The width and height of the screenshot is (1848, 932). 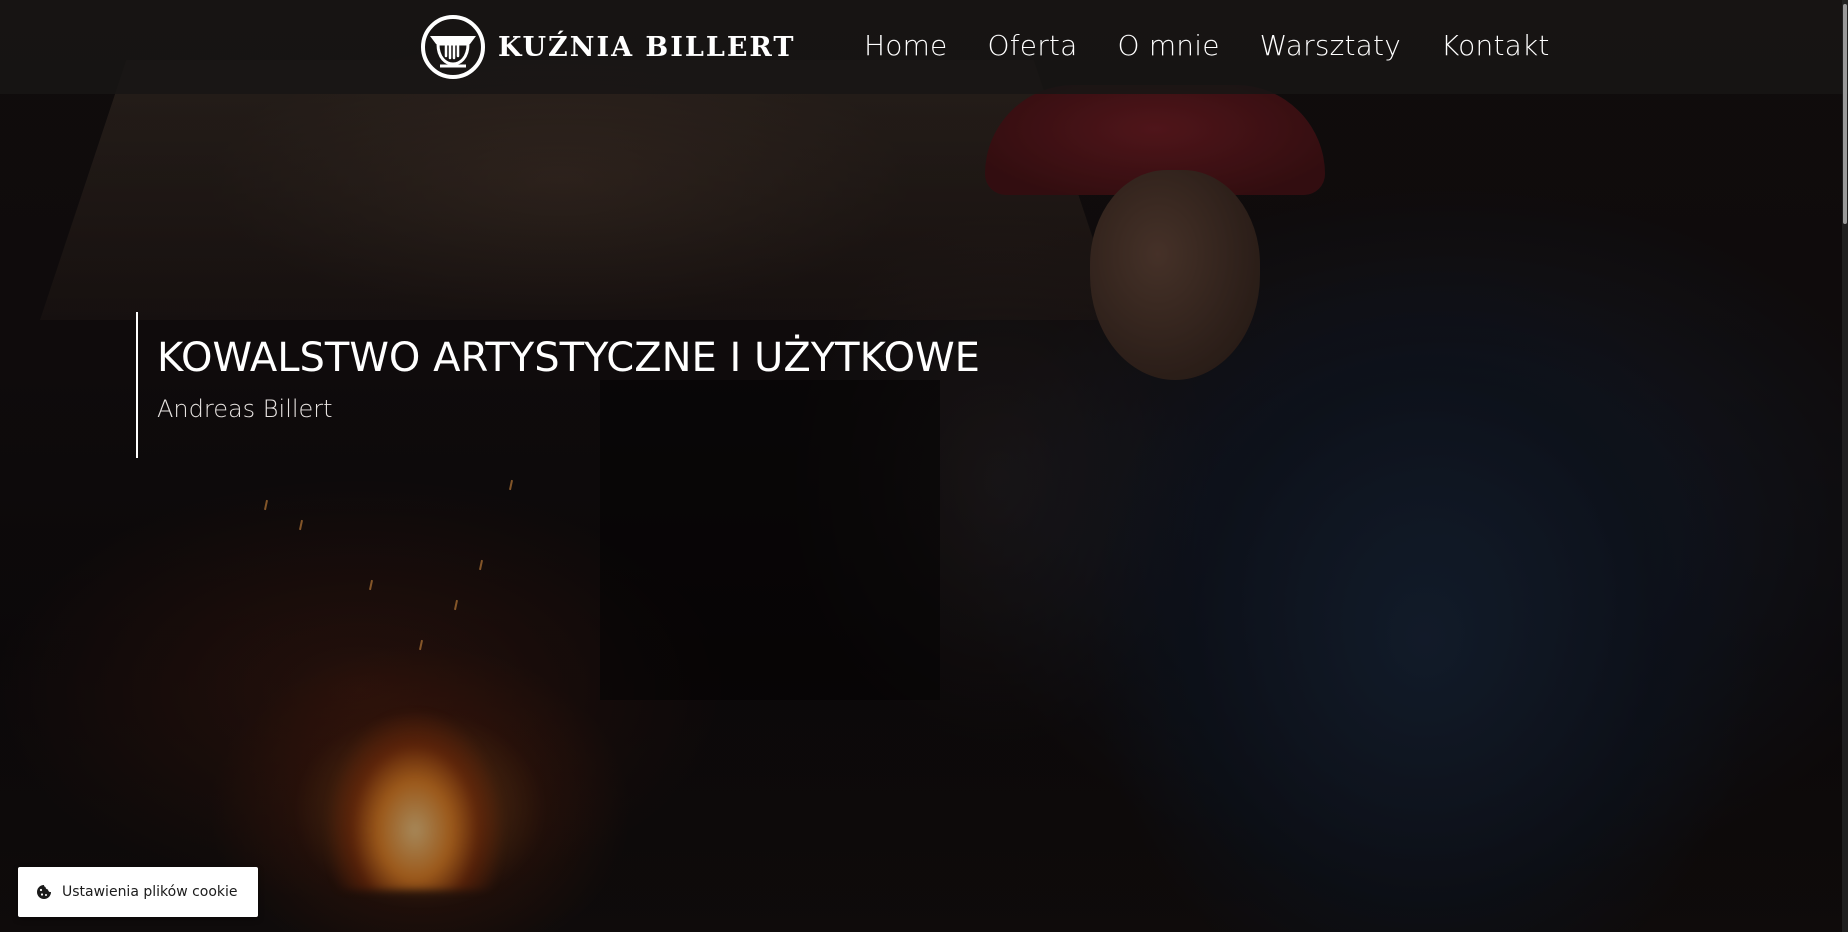 I want to click on nav-item-oferta: Oferta, so click(x=1033, y=46).